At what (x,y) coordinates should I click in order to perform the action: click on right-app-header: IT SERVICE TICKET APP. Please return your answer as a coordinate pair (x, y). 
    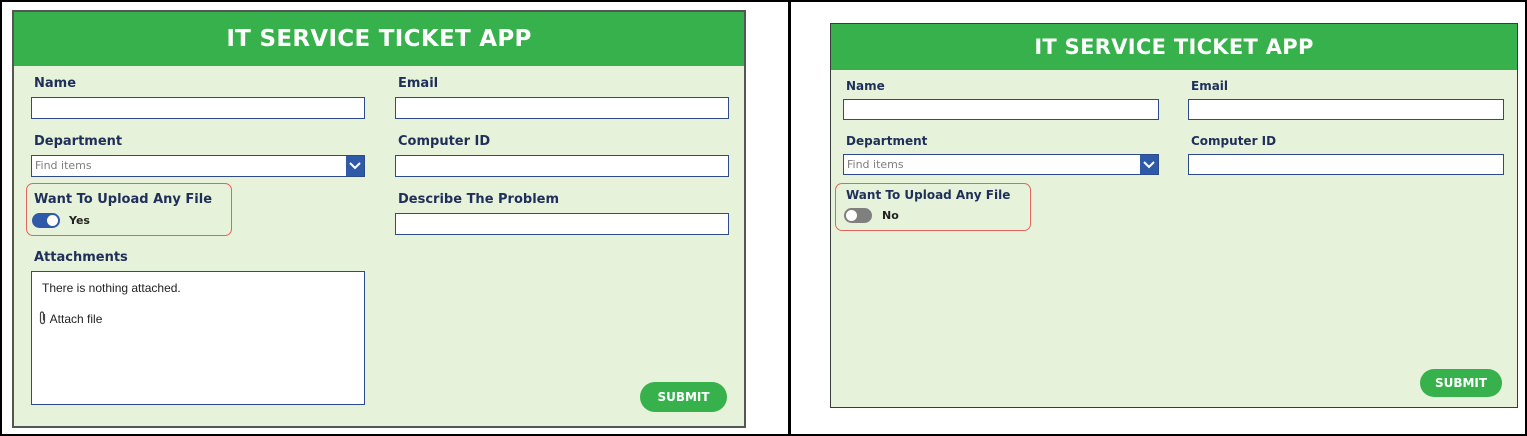
    Looking at the image, I should click on (1174, 47).